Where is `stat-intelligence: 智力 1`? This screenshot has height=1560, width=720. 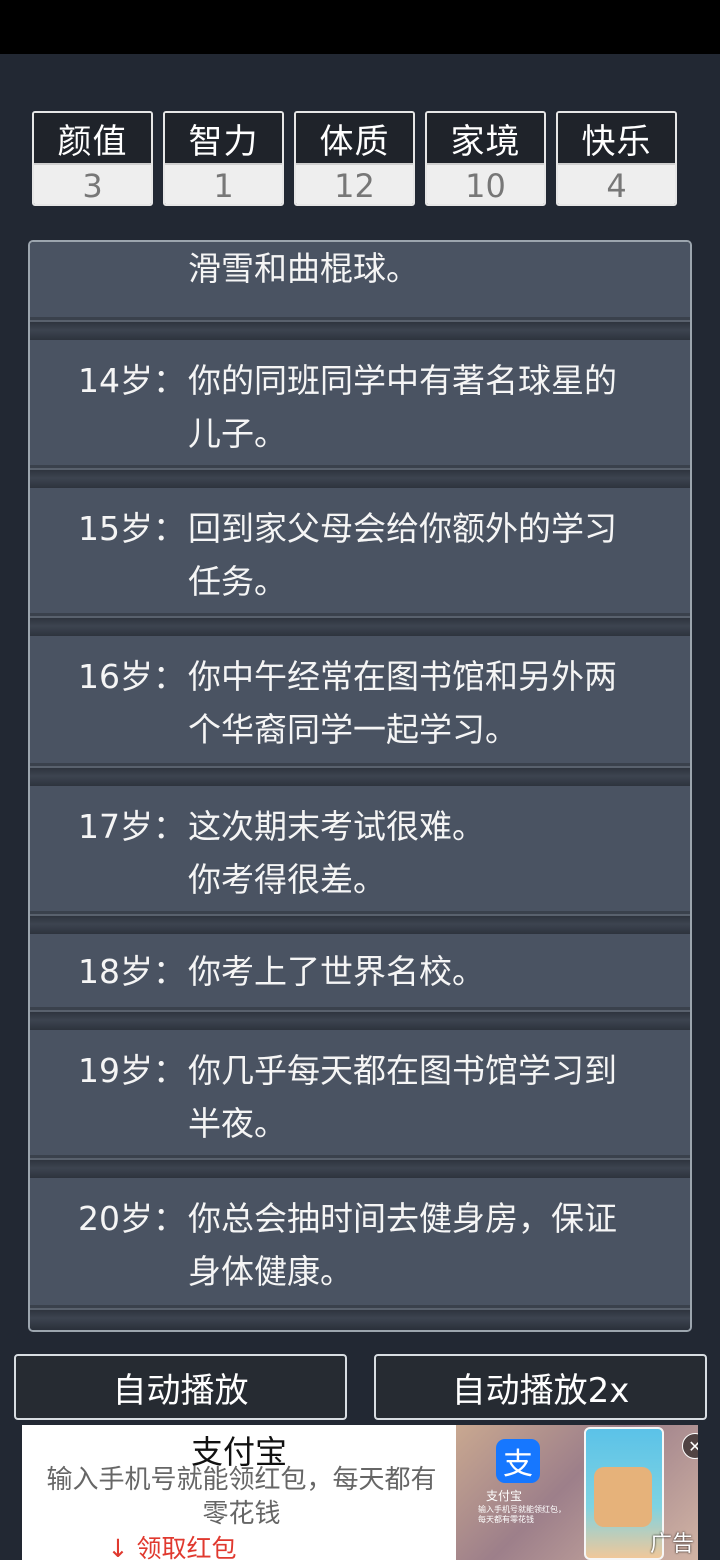 stat-intelligence: 智力 1 is located at coordinates (223, 158).